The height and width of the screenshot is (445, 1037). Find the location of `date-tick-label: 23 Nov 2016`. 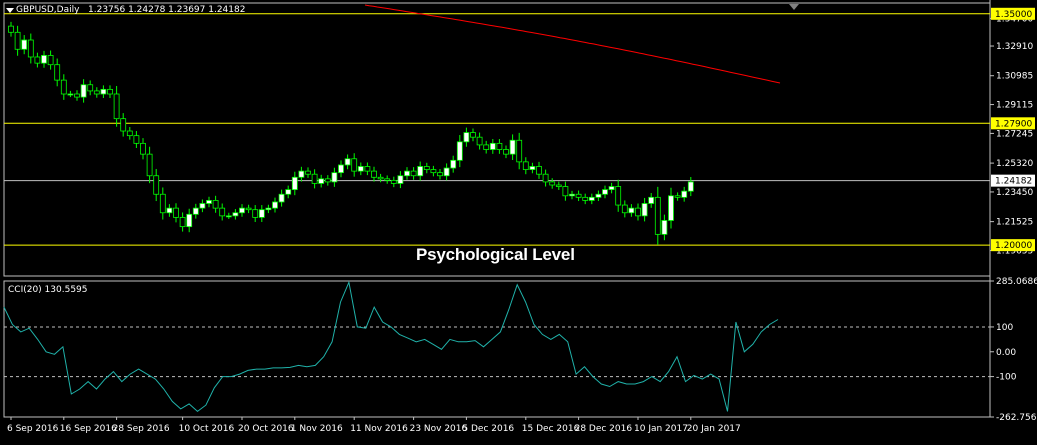

date-tick-label: 23 Nov 2016 is located at coordinates (439, 429).